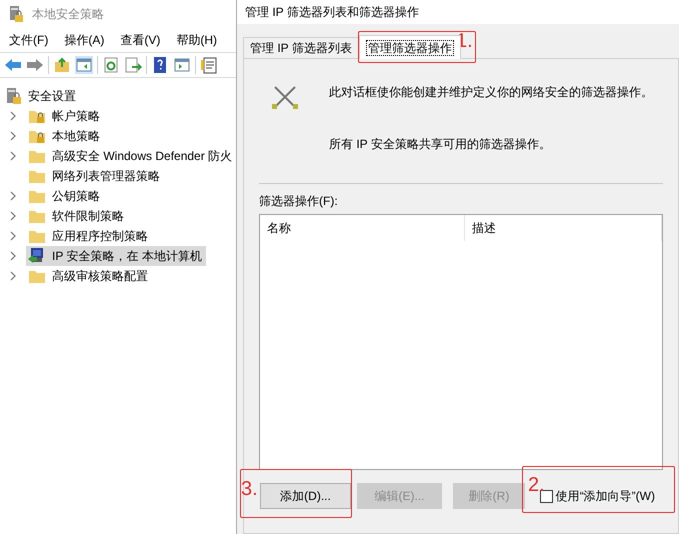  What do you see at coordinates (13, 65) in the screenshot?
I see `back-arrow-icon` at bounding box center [13, 65].